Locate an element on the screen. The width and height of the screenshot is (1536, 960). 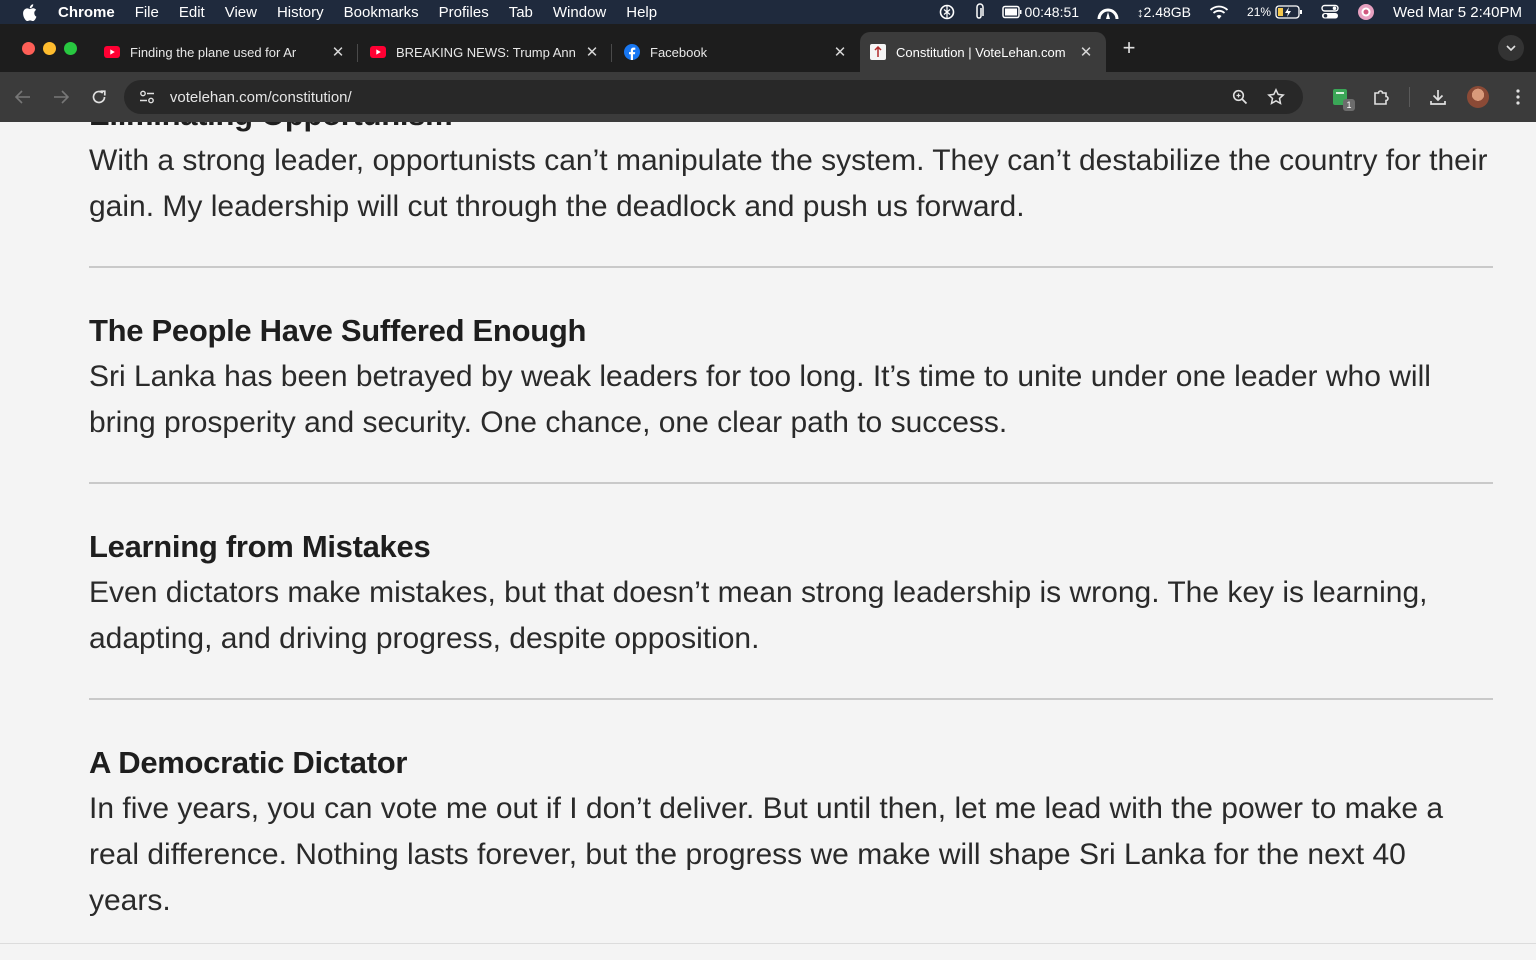
chatgpt-icon is located at coordinates (947, 12).